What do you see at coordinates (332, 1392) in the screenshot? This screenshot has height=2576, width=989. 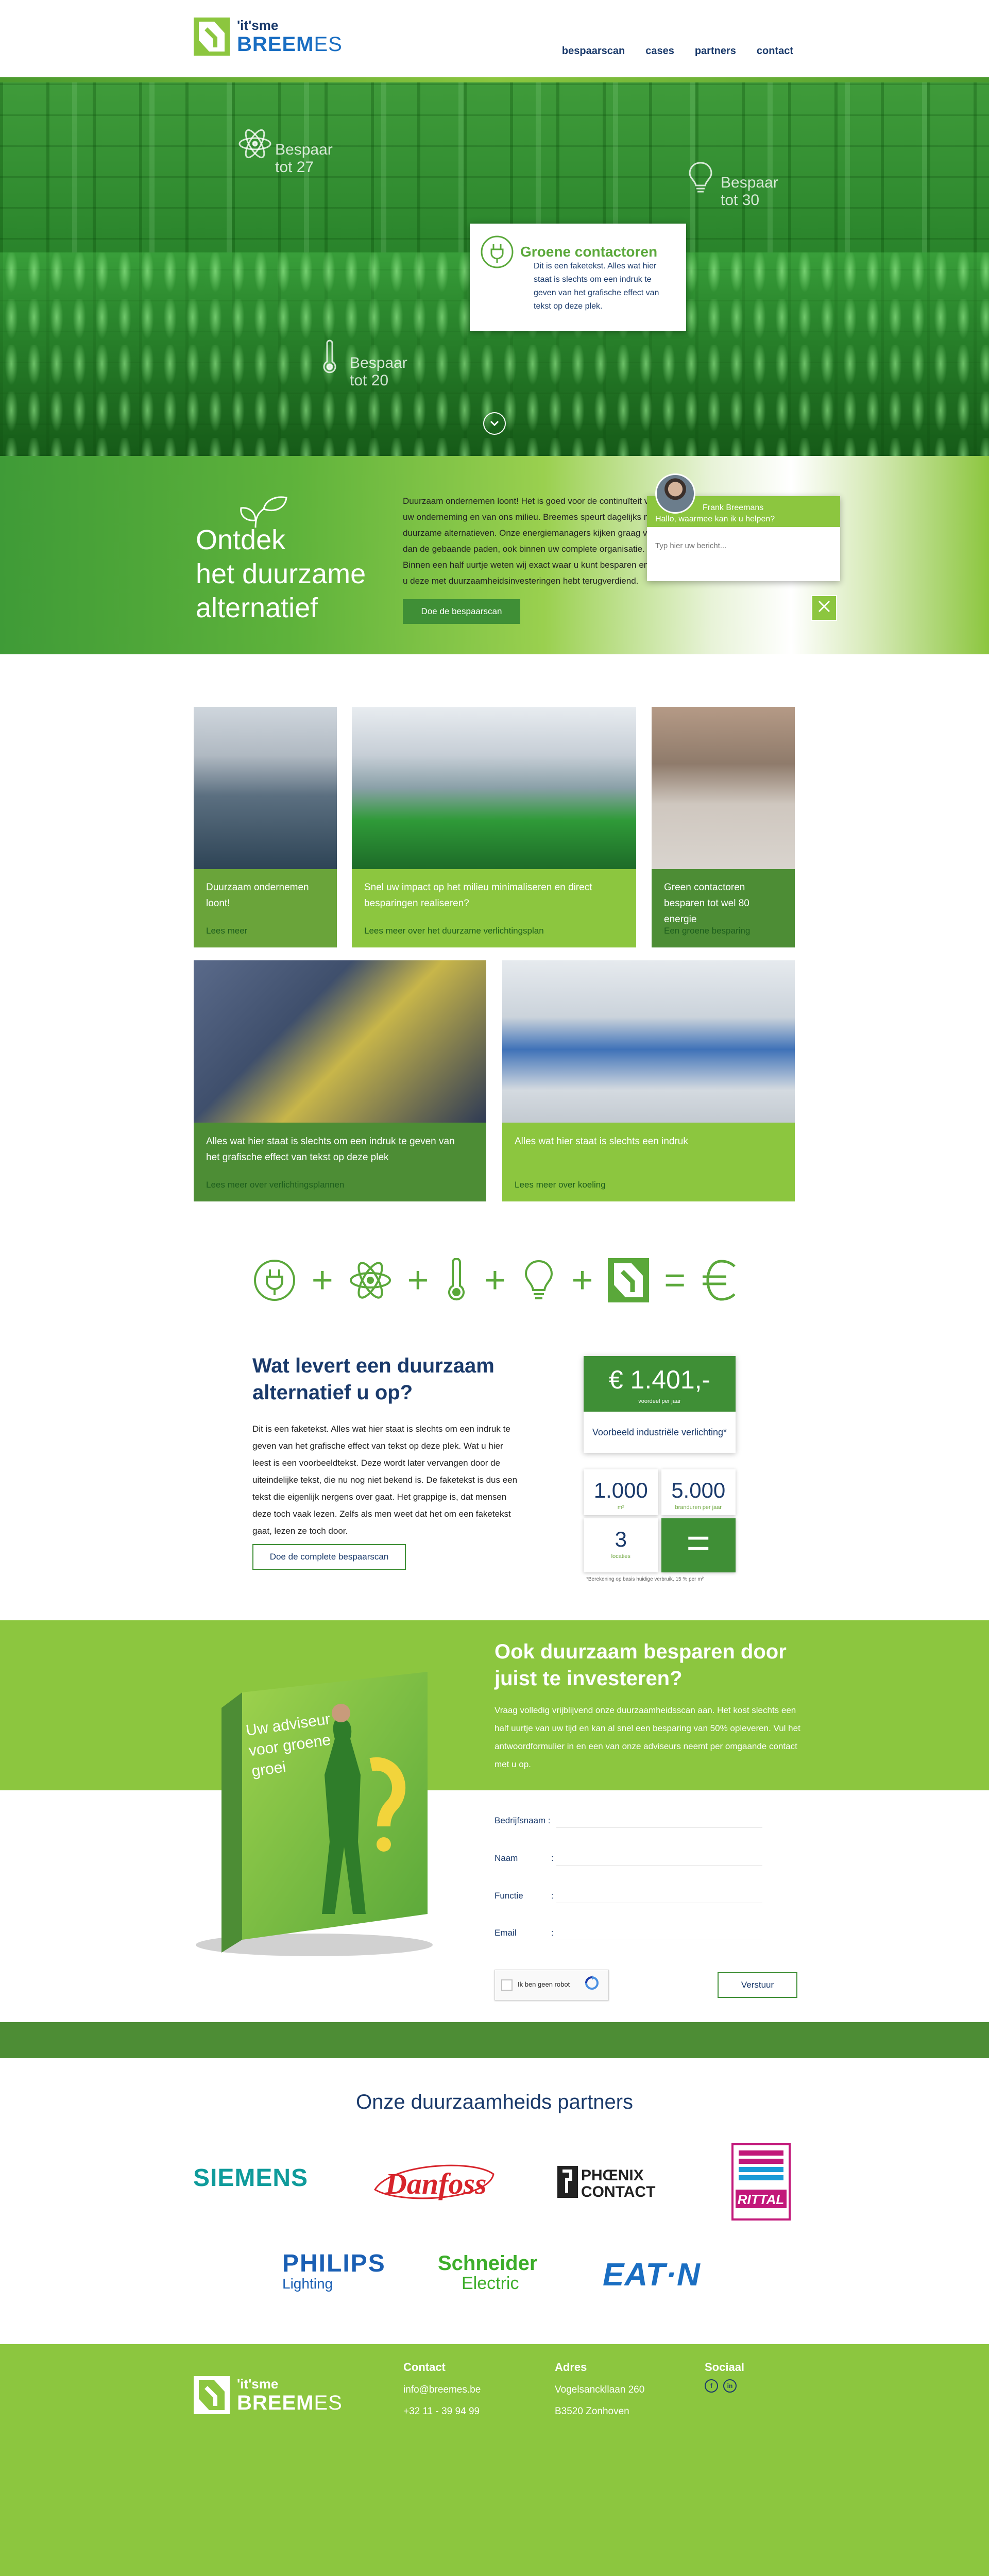 I see `deliver-heading-line-2: alternatief u op?` at bounding box center [332, 1392].